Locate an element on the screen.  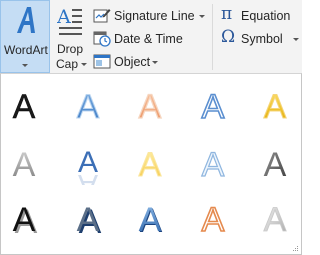
wordart-style-gradient-gray: A is located at coordinates (24, 163).